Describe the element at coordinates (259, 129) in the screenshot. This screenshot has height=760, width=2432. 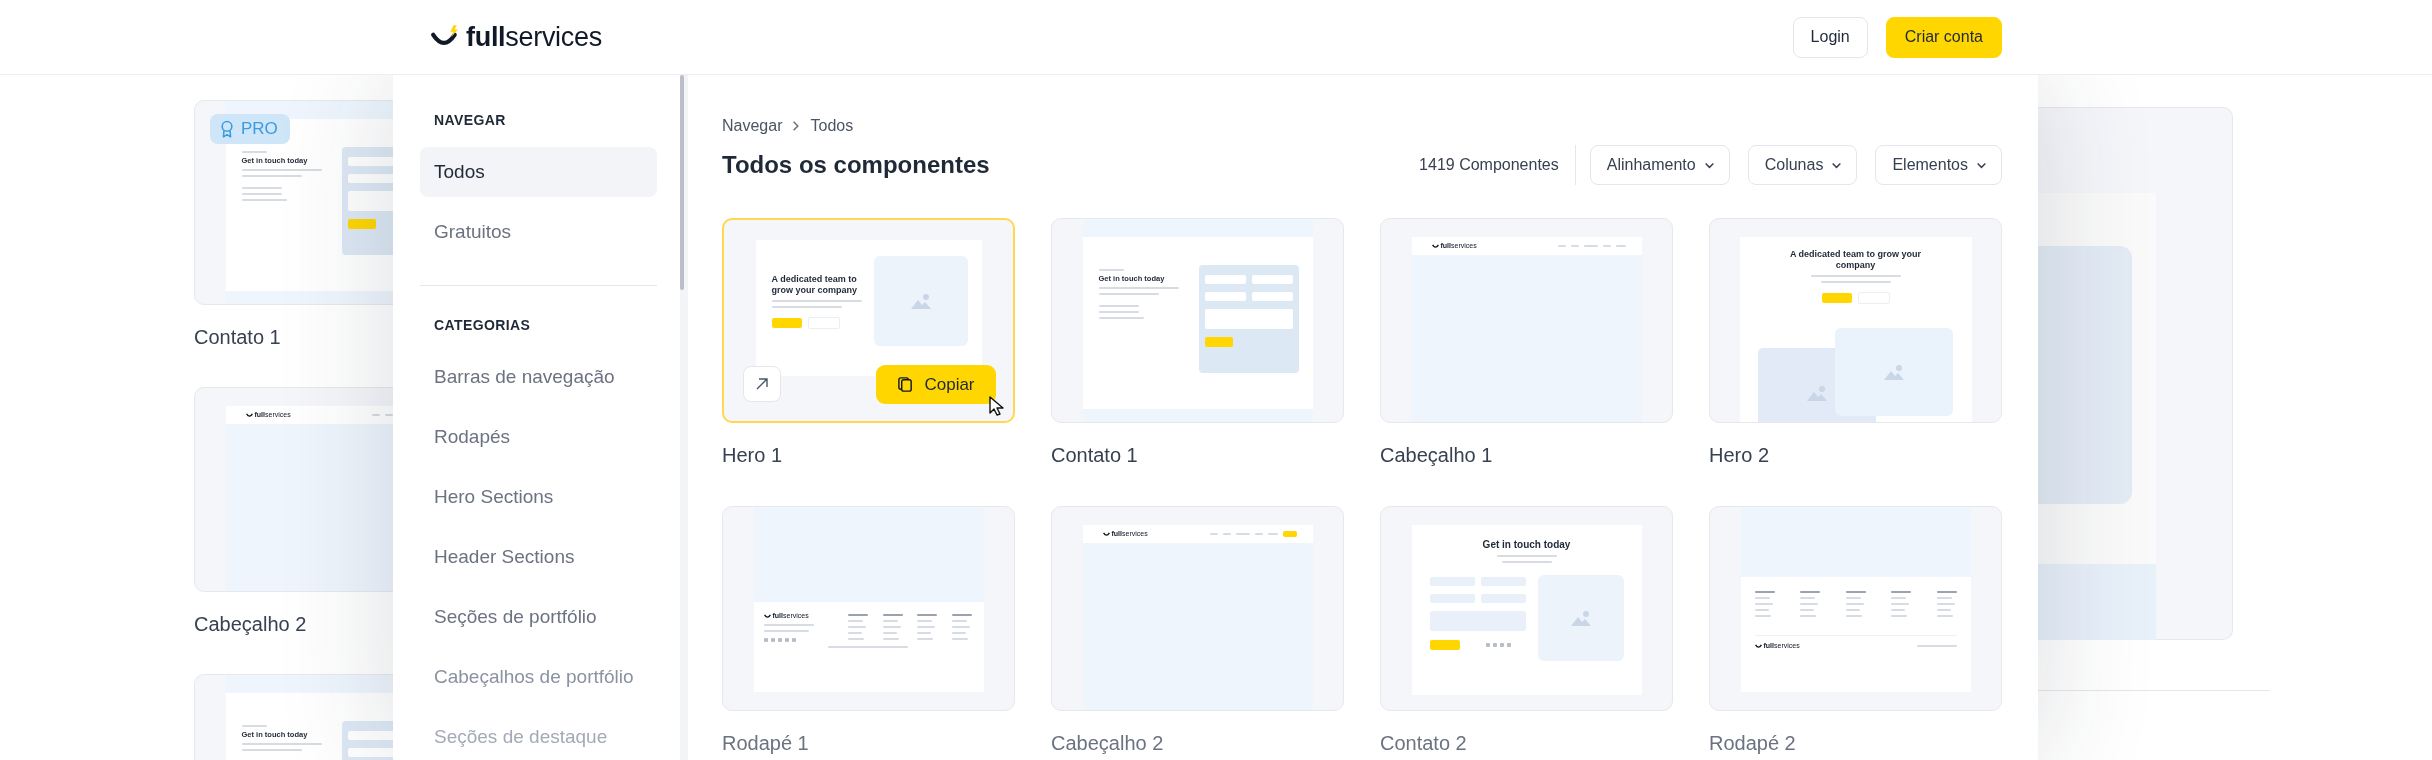
I see `badge-label: PRO` at that location.